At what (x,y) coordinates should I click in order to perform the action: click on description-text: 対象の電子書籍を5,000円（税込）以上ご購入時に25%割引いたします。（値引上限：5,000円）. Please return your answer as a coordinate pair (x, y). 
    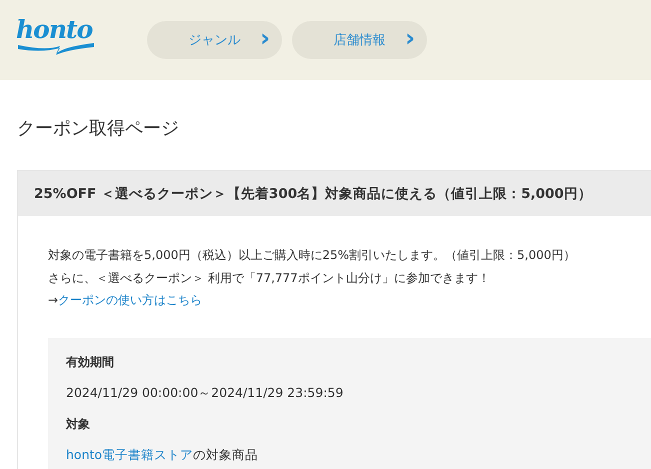
    Looking at the image, I should click on (312, 255).